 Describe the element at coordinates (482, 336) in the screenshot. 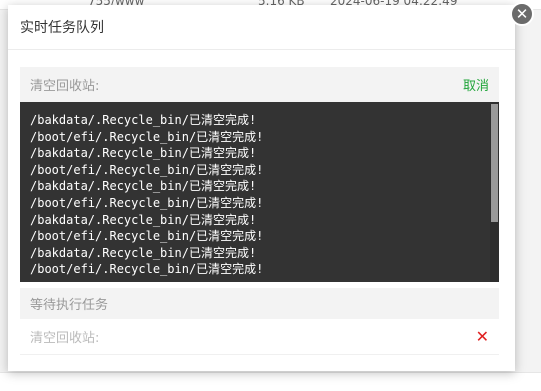

I see `remove-task-icon: ✕` at that location.